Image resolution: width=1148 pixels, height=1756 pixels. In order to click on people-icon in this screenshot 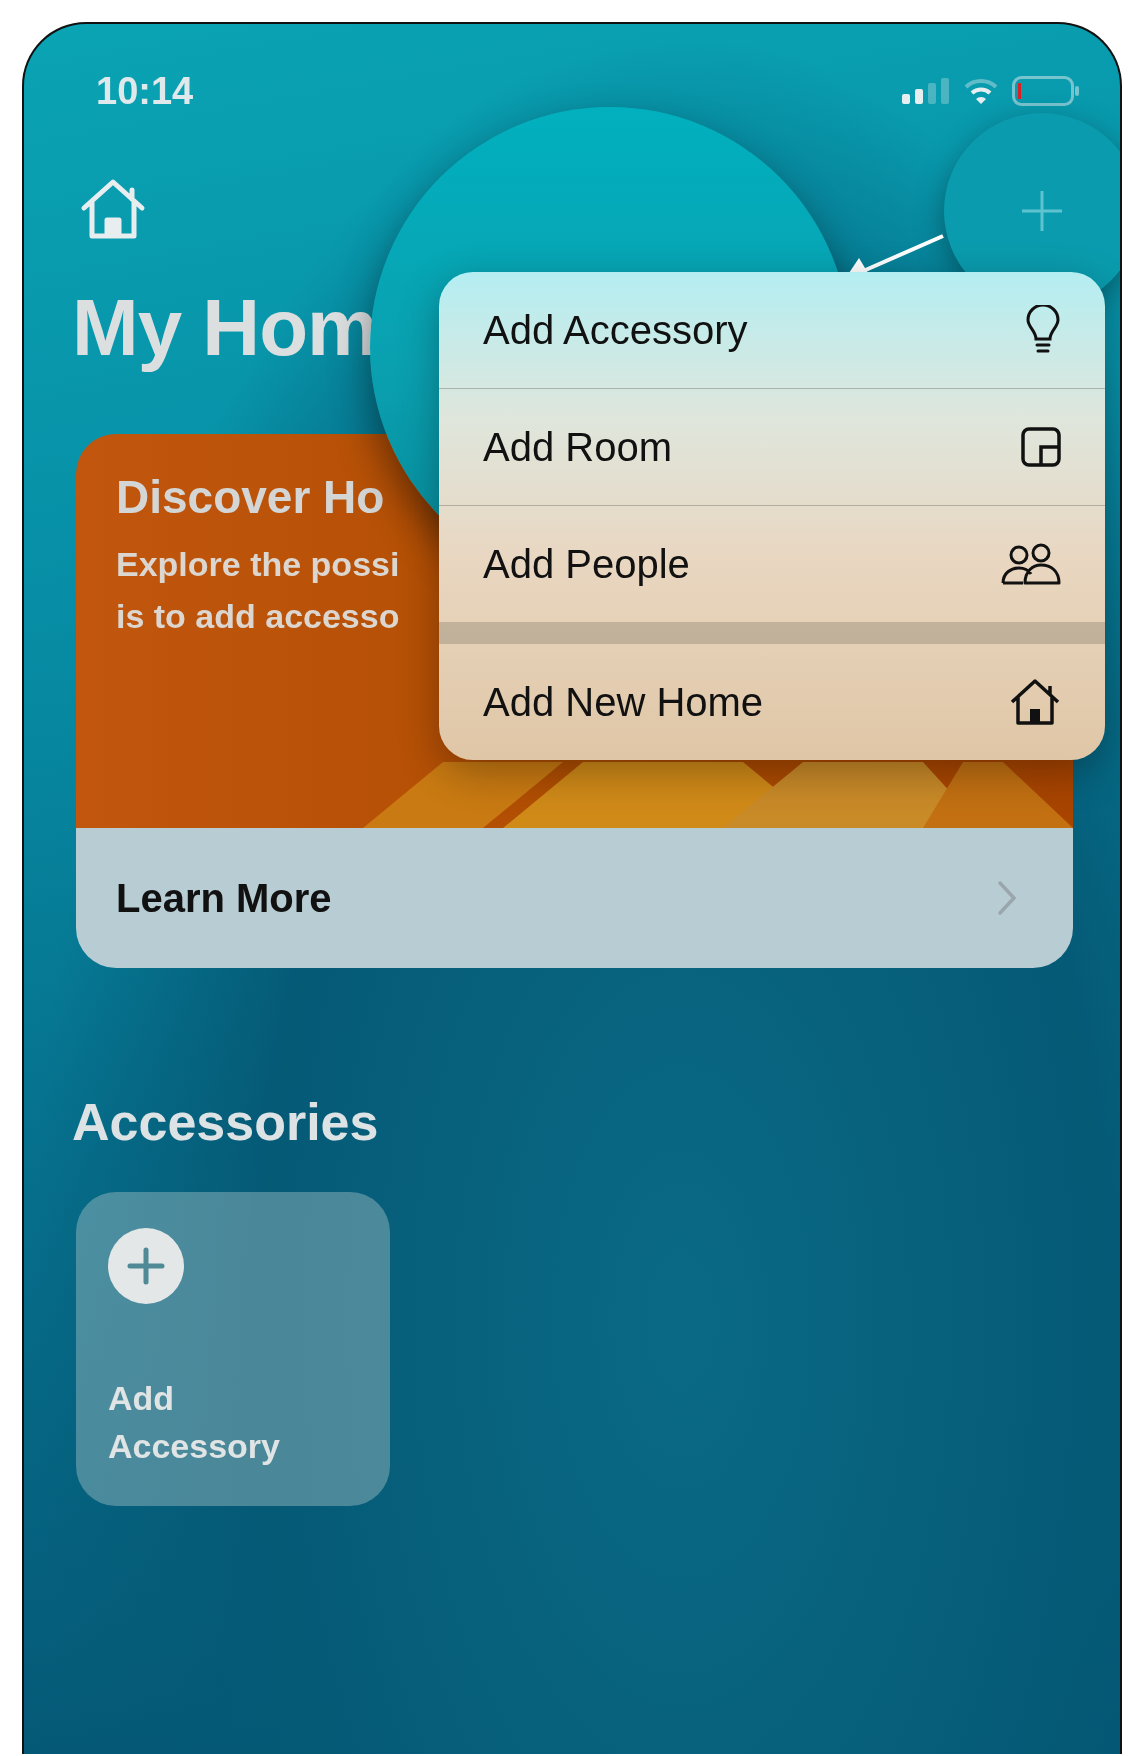, I will do `click(1031, 564)`.